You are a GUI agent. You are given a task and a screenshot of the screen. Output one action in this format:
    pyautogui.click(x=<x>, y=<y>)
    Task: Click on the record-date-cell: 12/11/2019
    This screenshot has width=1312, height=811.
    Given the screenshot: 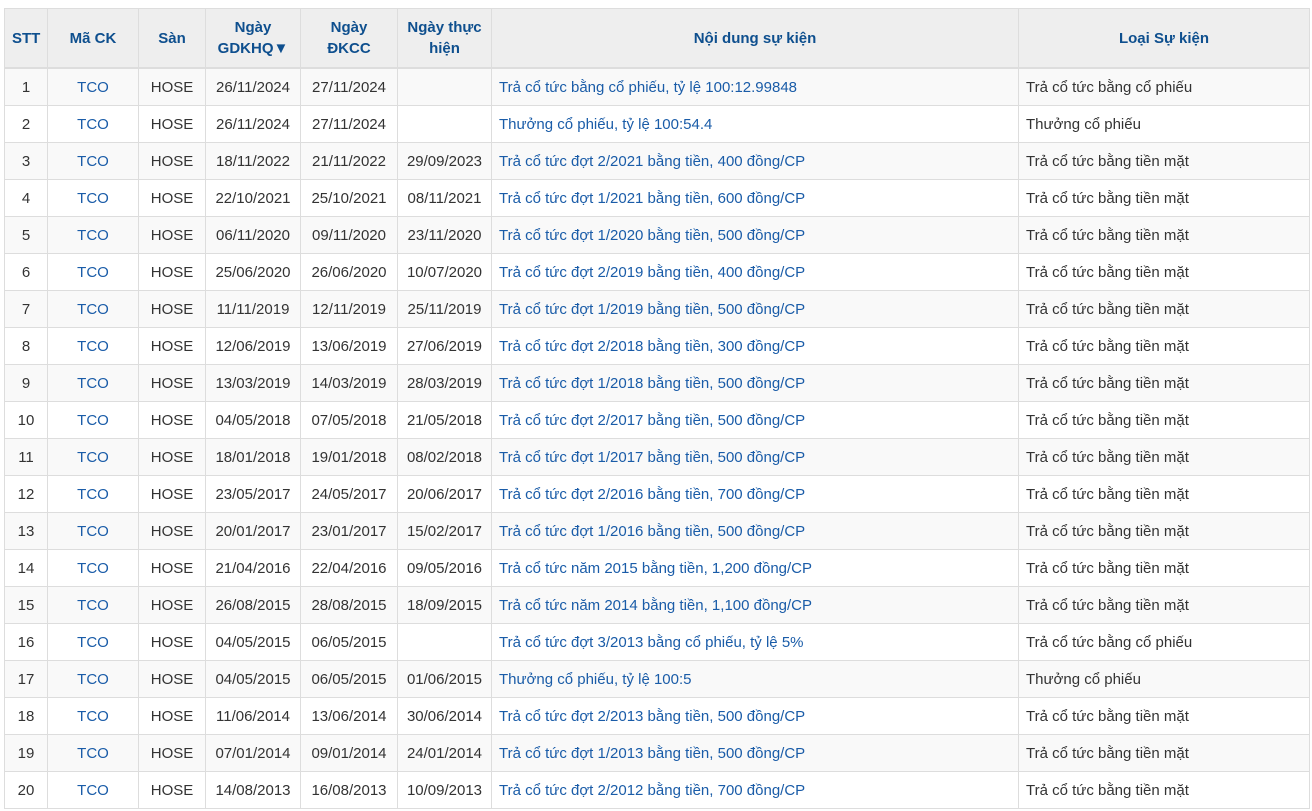 What is the action you would take?
    pyautogui.click(x=349, y=309)
    